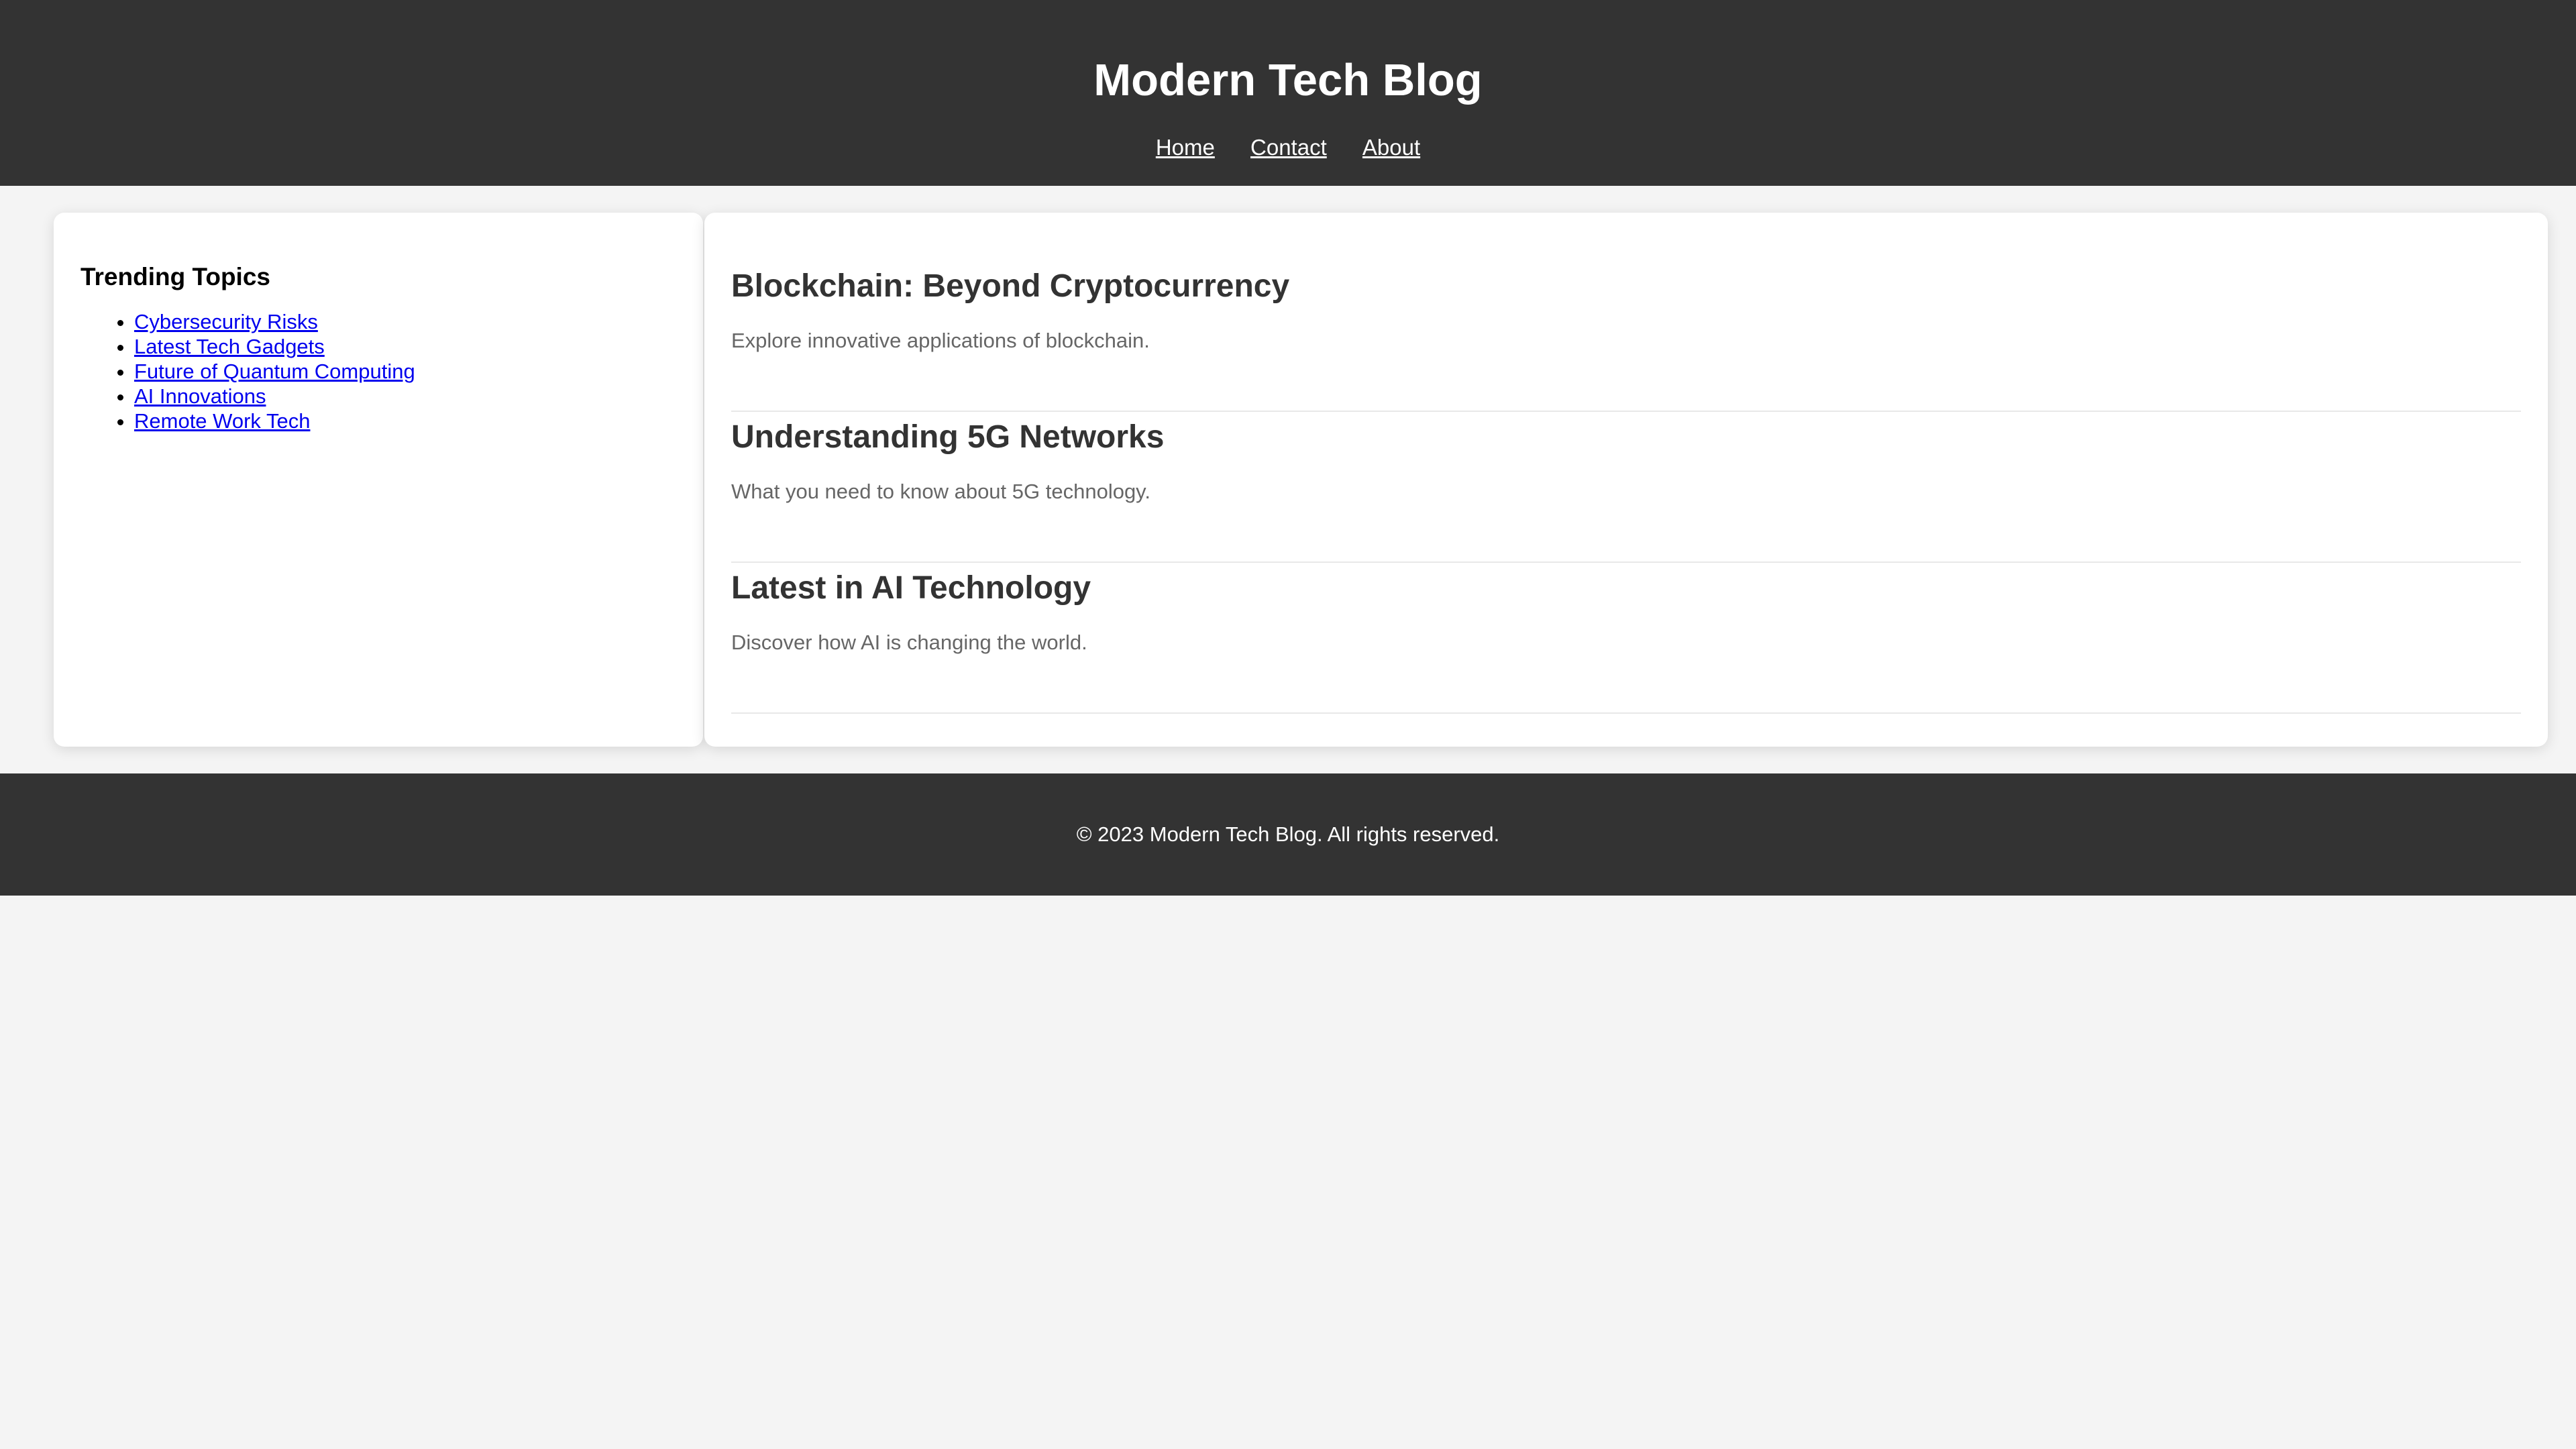 This screenshot has height=1449, width=2576. I want to click on topic-link-ai-innovations: AI Innovations, so click(200, 396).